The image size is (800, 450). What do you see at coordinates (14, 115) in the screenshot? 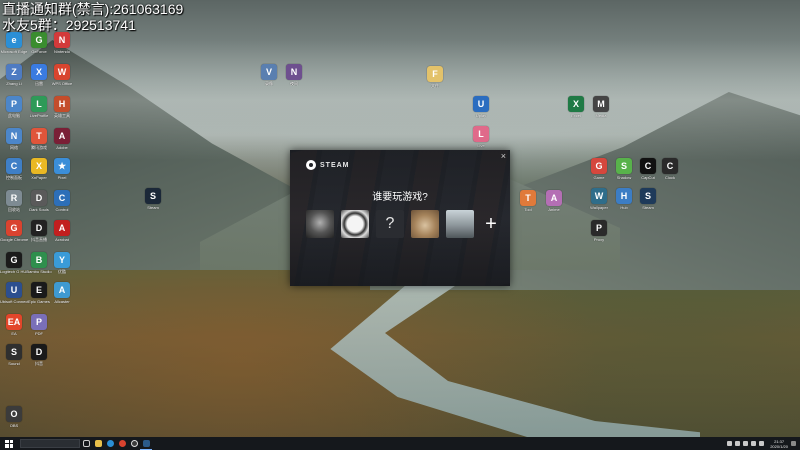
I see `desktop-icon-label: 此电脑` at bounding box center [14, 115].